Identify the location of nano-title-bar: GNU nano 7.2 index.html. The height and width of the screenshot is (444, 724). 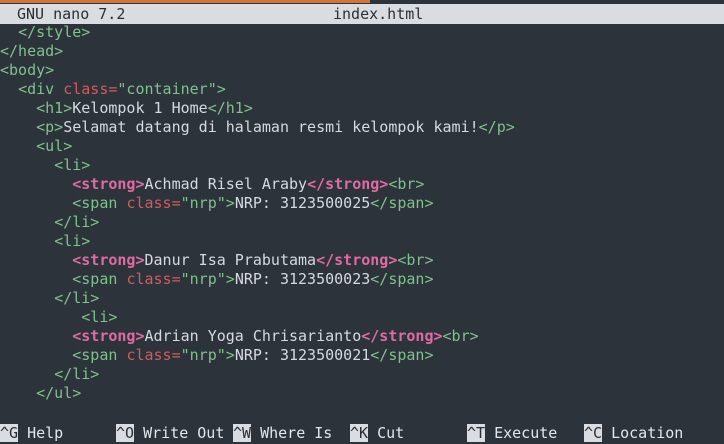
(362, 14).